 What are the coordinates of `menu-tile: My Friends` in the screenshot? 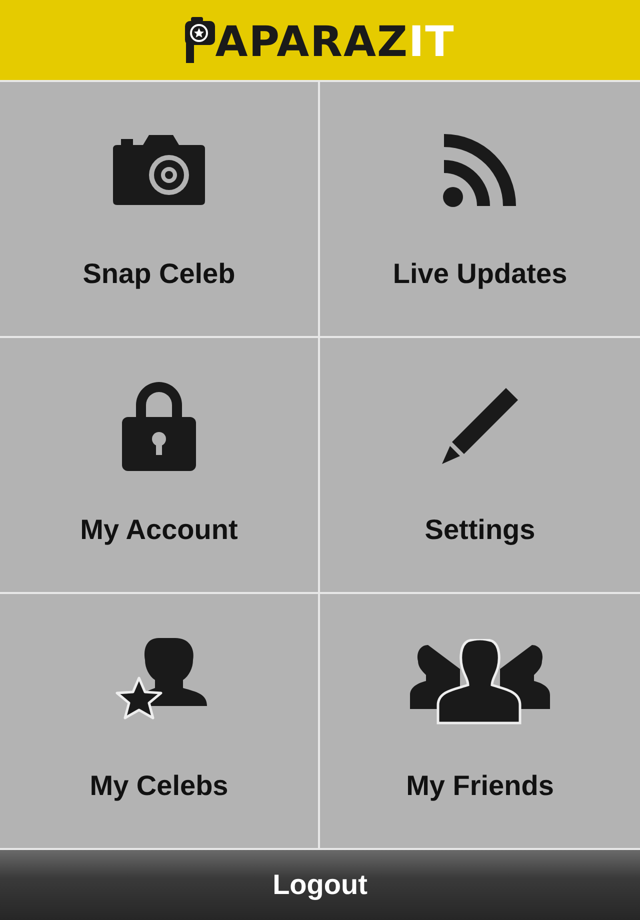 It's located at (480, 721).